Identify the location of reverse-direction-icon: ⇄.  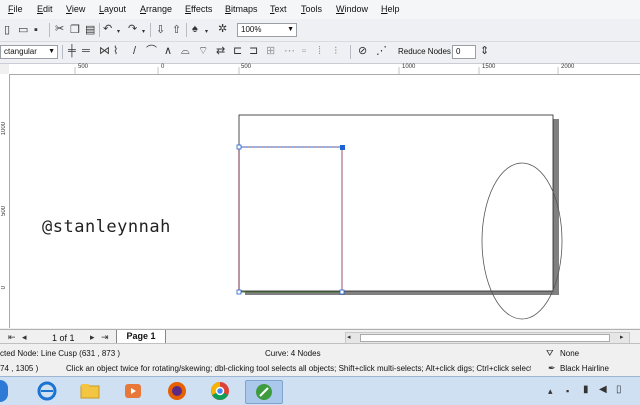
(220, 51).